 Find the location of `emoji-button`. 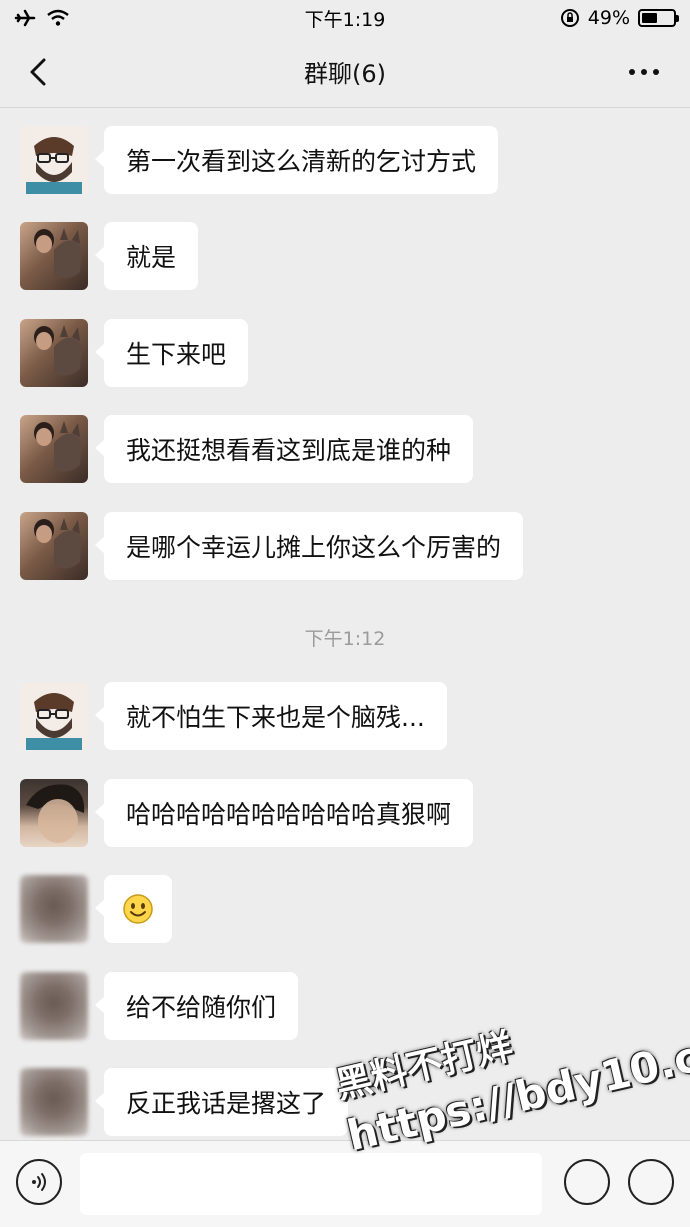

emoji-button is located at coordinates (587, 1182).